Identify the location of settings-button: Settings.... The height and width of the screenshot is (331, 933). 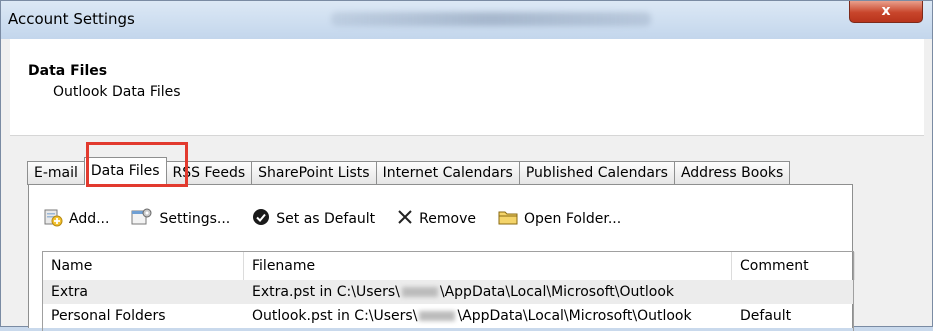
(180, 219).